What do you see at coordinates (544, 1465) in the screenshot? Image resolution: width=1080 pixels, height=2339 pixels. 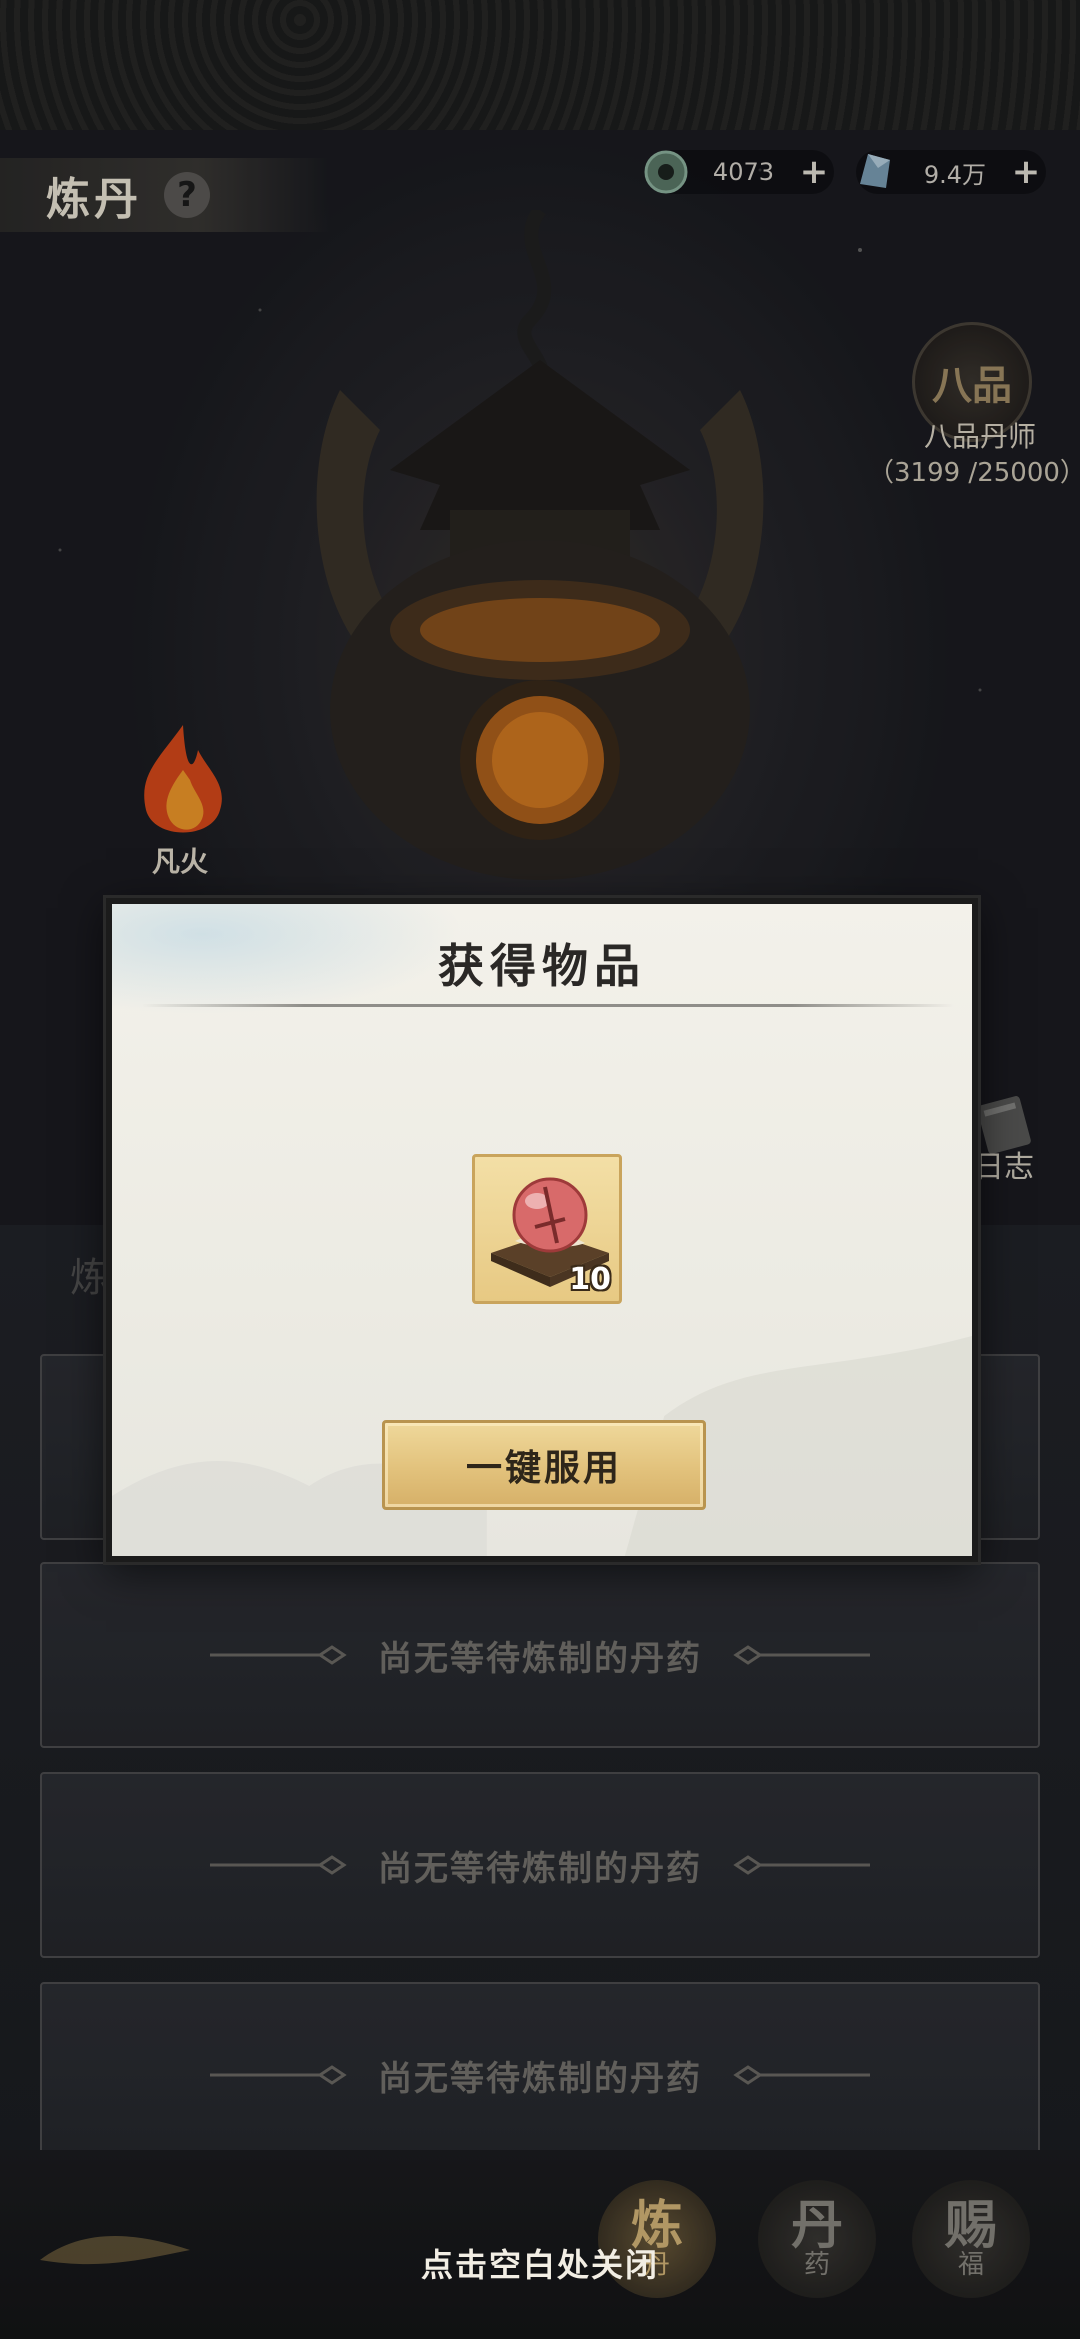 I see `use-all-button: 一键服用` at bounding box center [544, 1465].